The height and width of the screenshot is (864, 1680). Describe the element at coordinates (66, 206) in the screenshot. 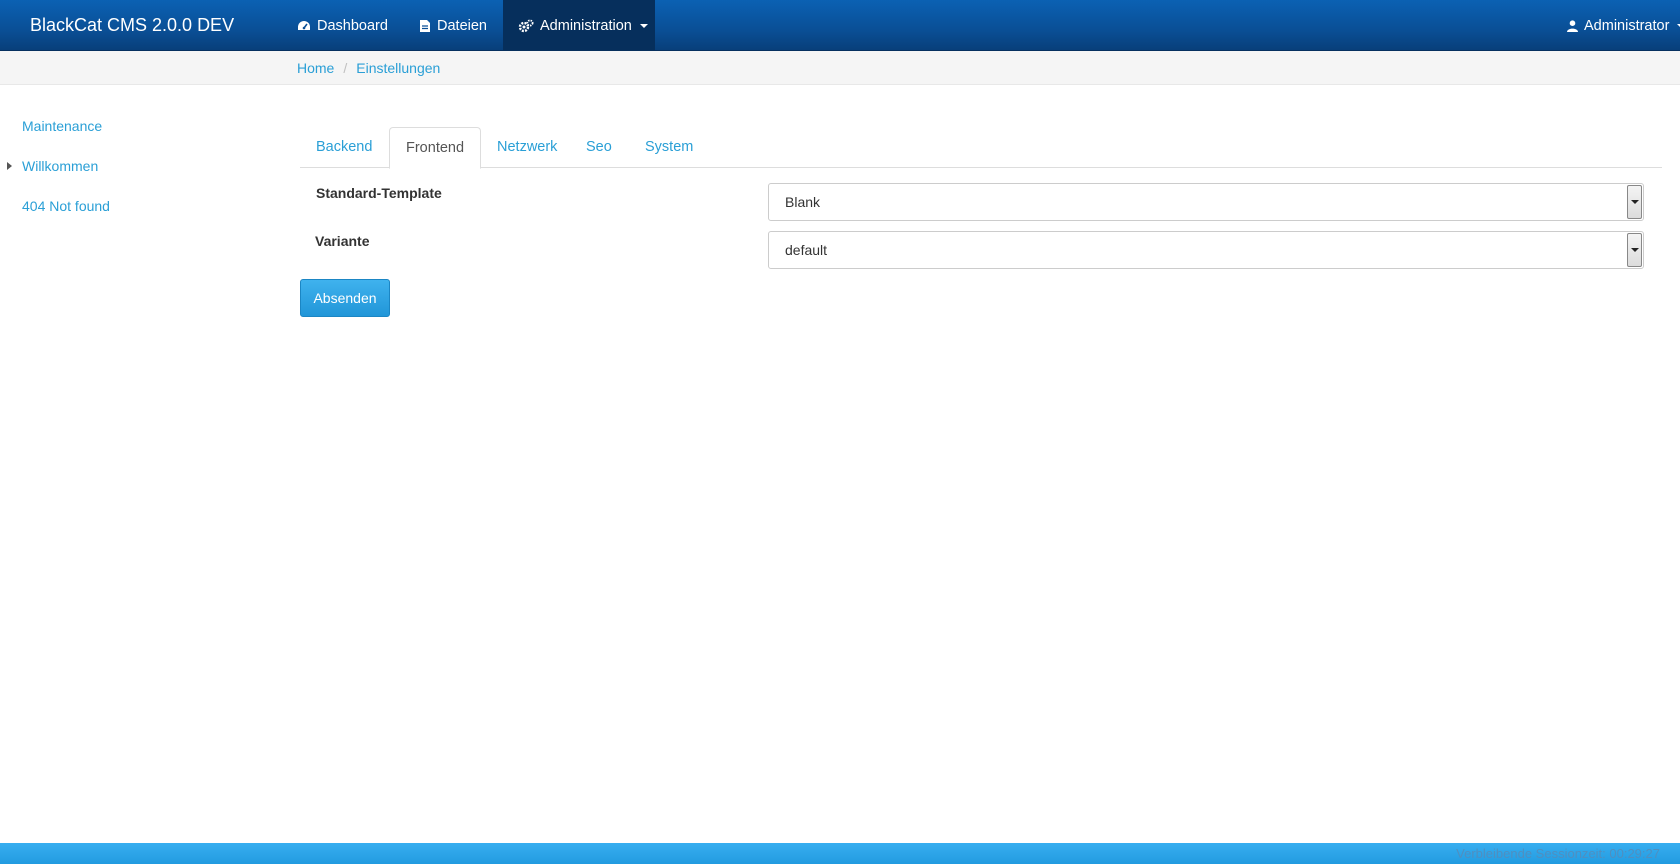

I see `sidebar-item-404-not-found: 404 Not found` at that location.